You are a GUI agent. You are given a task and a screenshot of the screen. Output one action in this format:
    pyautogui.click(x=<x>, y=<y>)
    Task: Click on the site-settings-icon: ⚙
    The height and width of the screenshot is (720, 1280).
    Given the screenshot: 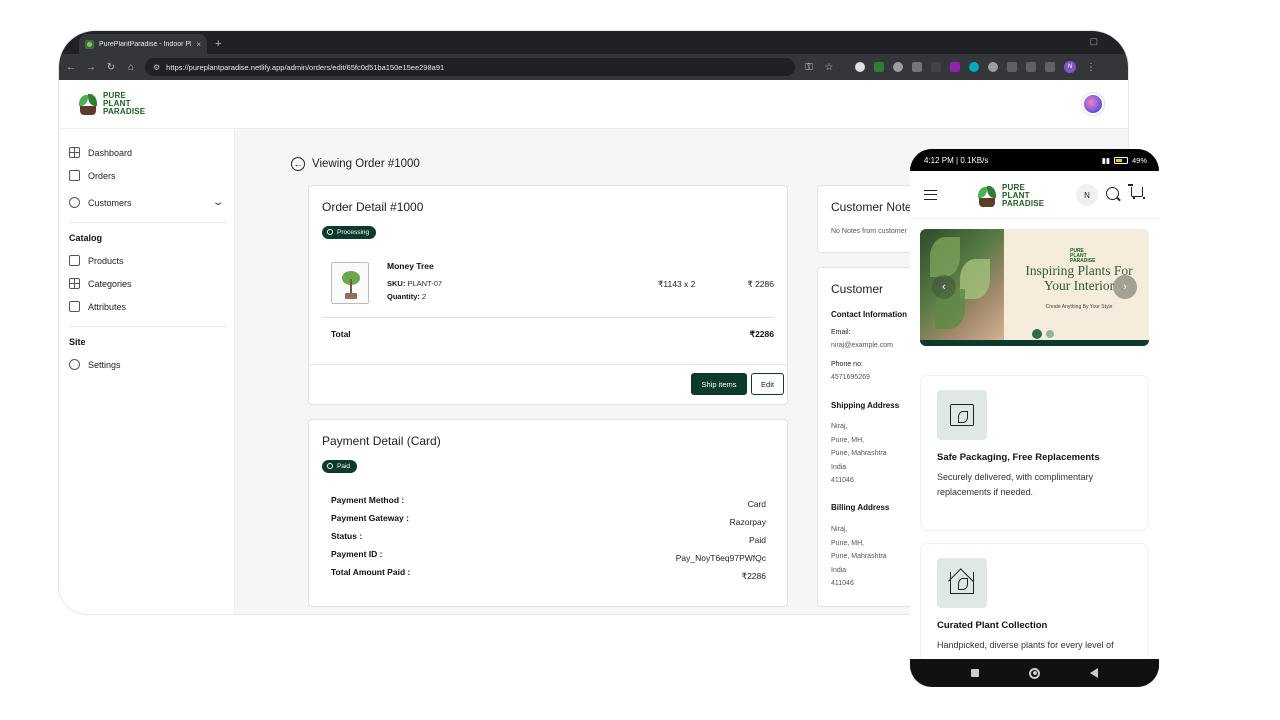 What is the action you would take?
    pyautogui.click(x=156, y=67)
    